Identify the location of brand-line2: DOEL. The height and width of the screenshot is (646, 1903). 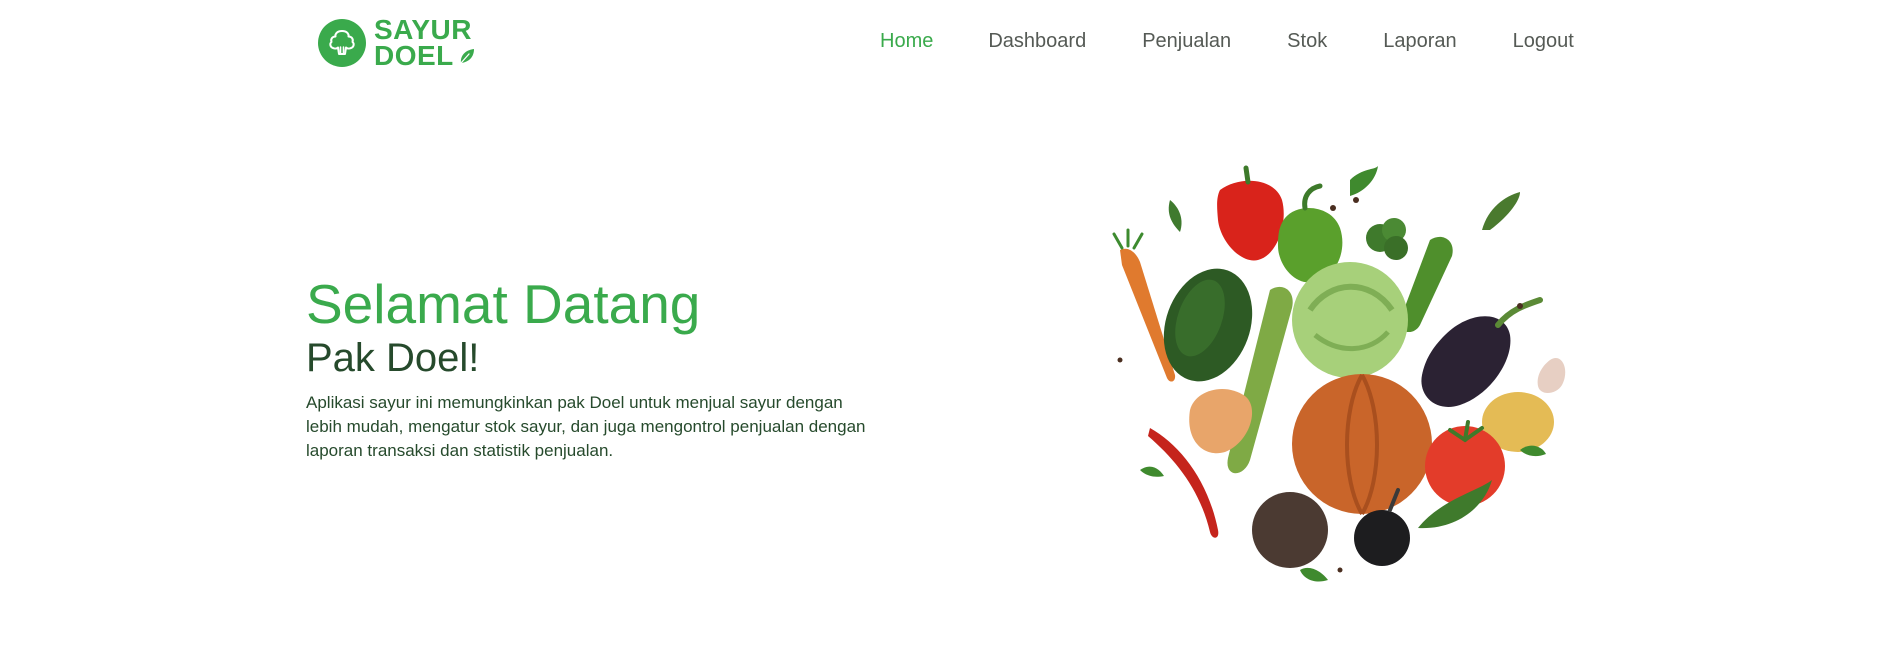
(414, 55).